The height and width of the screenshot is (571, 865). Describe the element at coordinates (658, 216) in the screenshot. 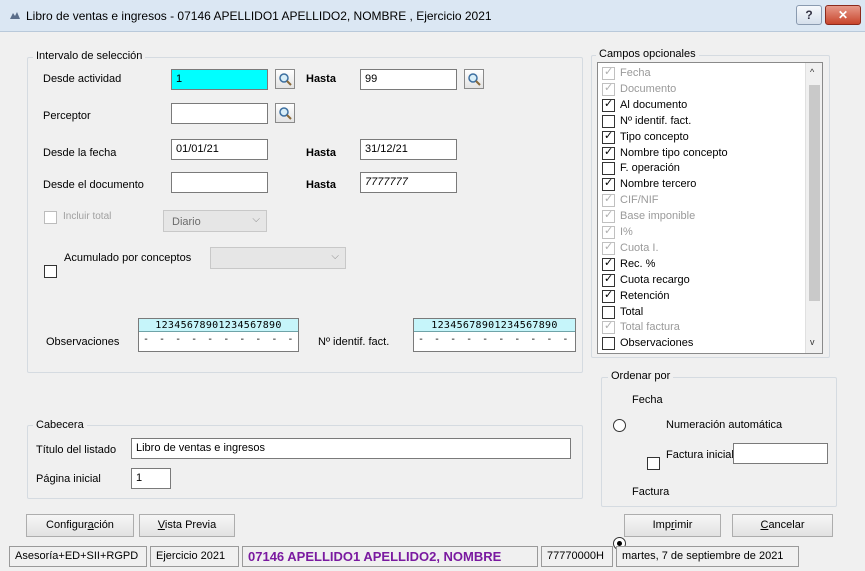

I see `campos-item-label: Base imponible` at that location.